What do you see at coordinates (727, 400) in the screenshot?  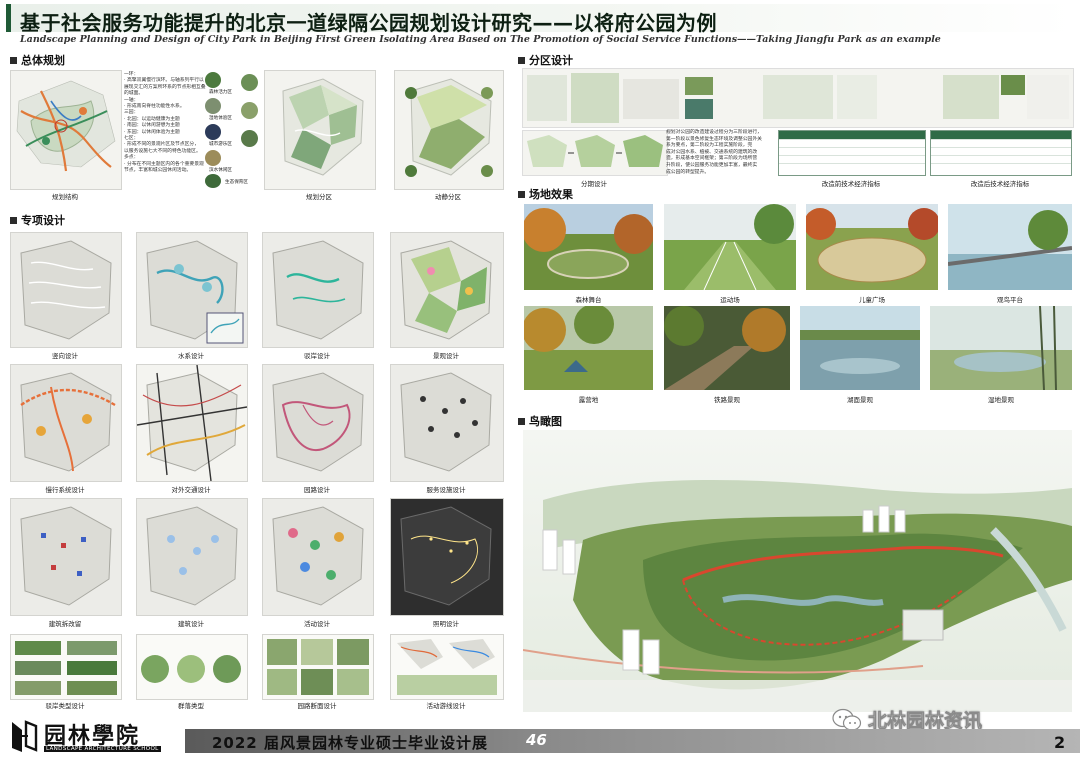 I see `caption-railway-landscape: 铁路景观` at bounding box center [727, 400].